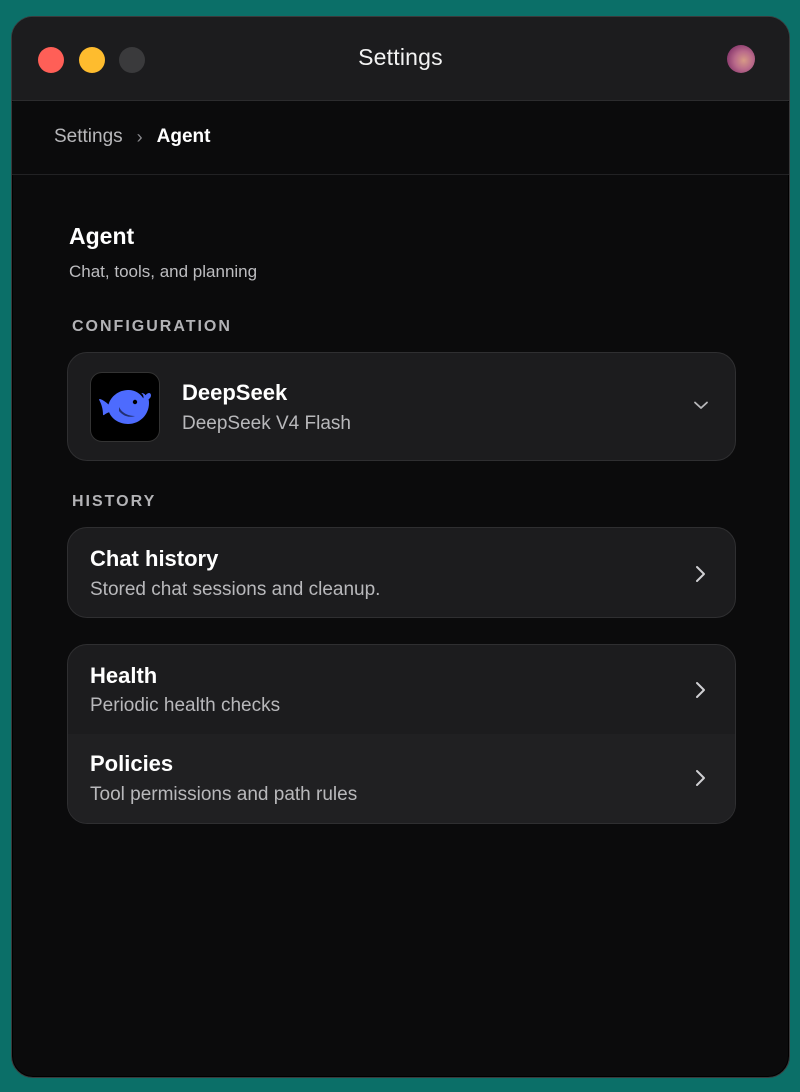 This screenshot has height=1092, width=800. Describe the element at coordinates (183, 136) in the screenshot. I see `breadcrumb-current: Agent` at that location.